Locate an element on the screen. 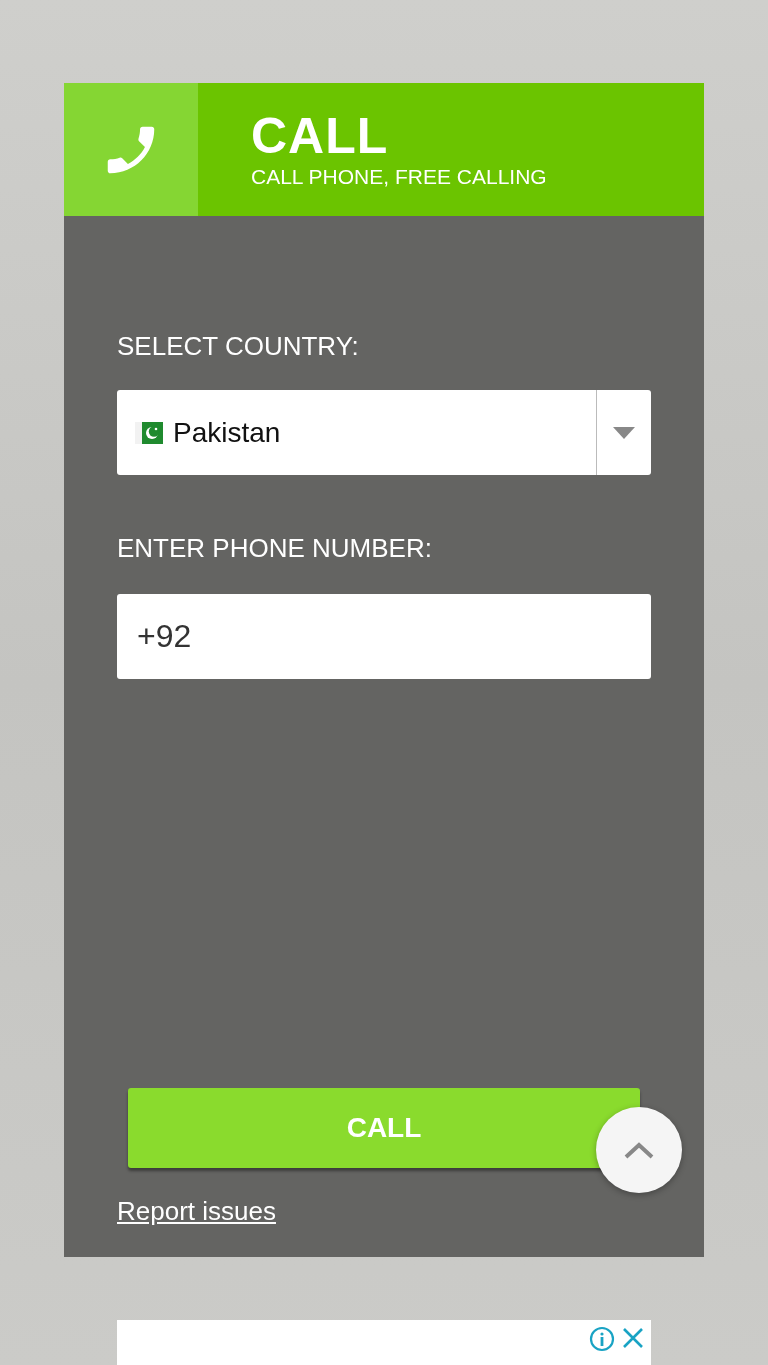  caret-icon is located at coordinates (624, 432).